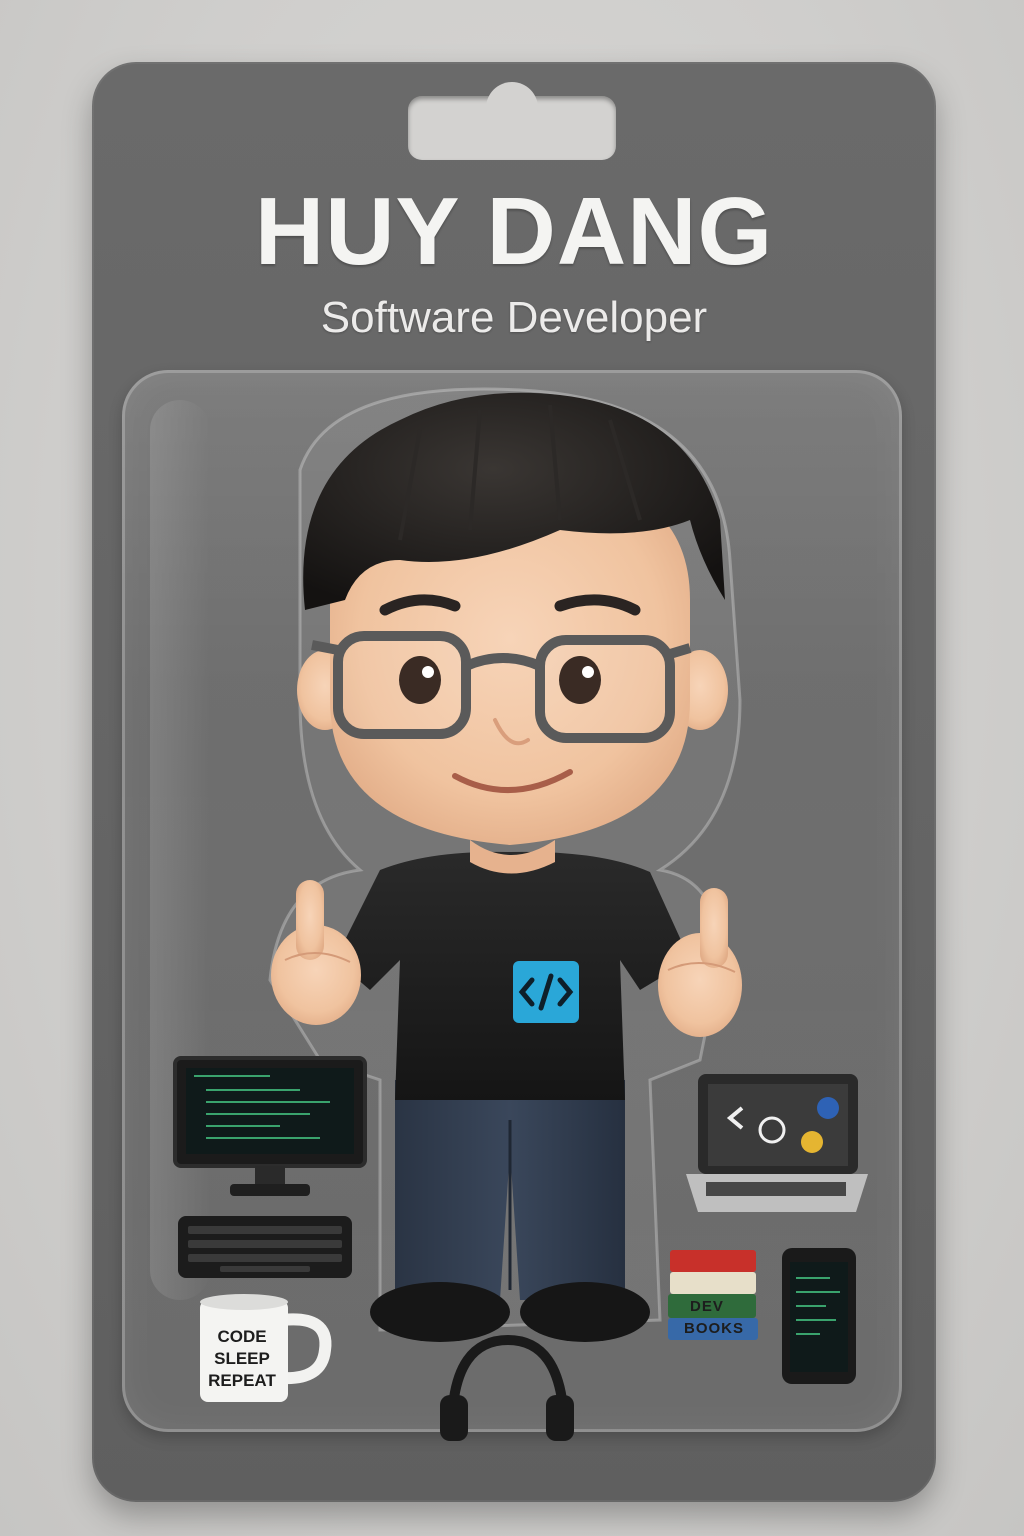 This screenshot has width=1024, height=1536. I want to click on code-brackets-icon, so click(546, 992).